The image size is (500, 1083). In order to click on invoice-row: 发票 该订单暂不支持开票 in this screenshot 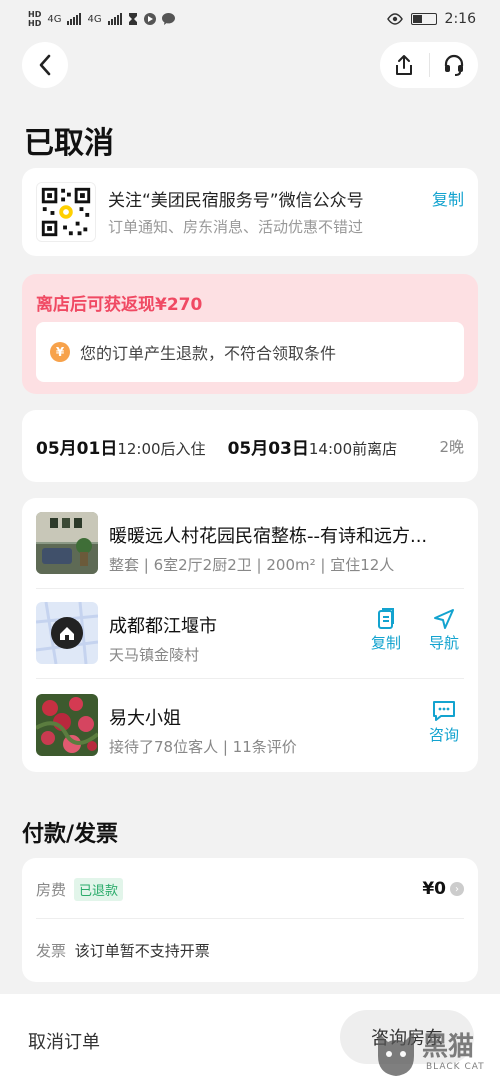, I will do `click(123, 950)`.